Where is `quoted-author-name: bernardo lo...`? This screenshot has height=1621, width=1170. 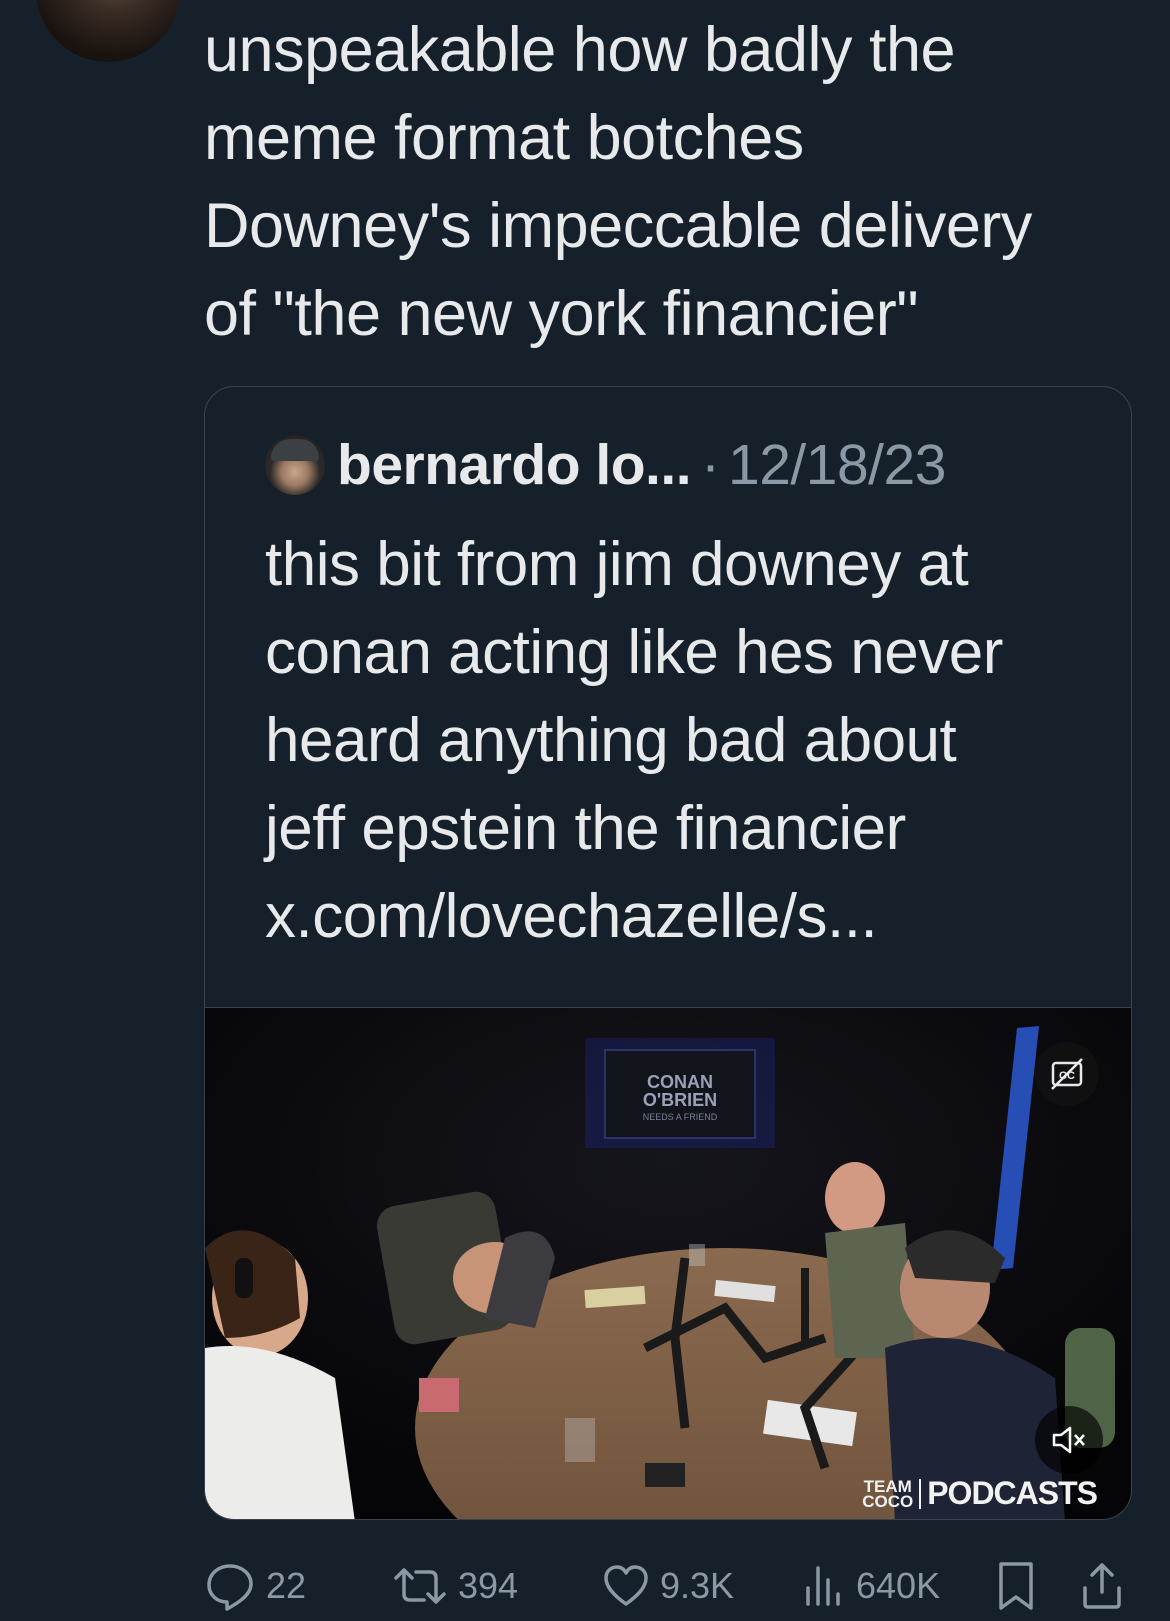 quoted-author-name: bernardo lo... is located at coordinates (514, 465).